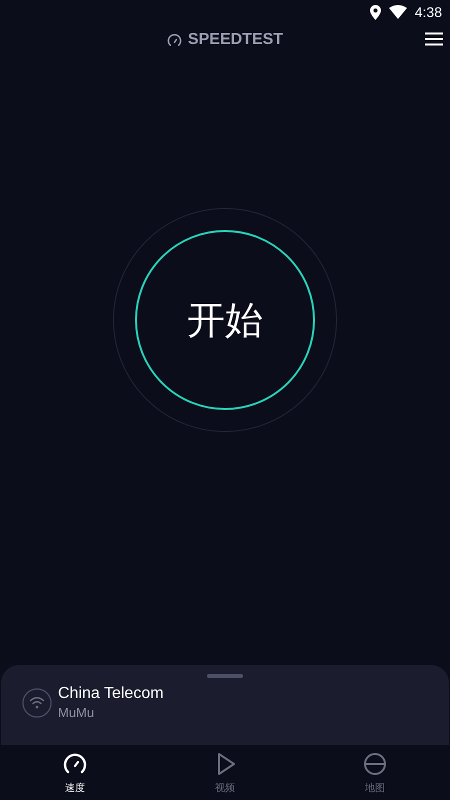  I want to click on menu-icon, so click(434, 39).